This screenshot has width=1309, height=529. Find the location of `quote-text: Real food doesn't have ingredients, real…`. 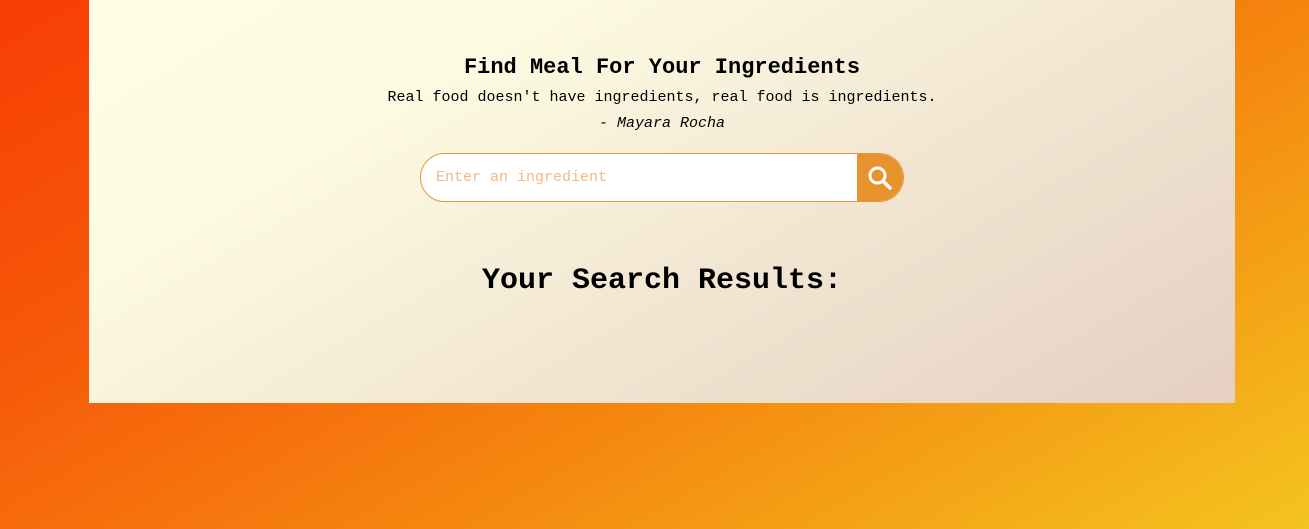

quote-text: Real food doesn't have ingredients, real… is located at coordinates (662, 97).